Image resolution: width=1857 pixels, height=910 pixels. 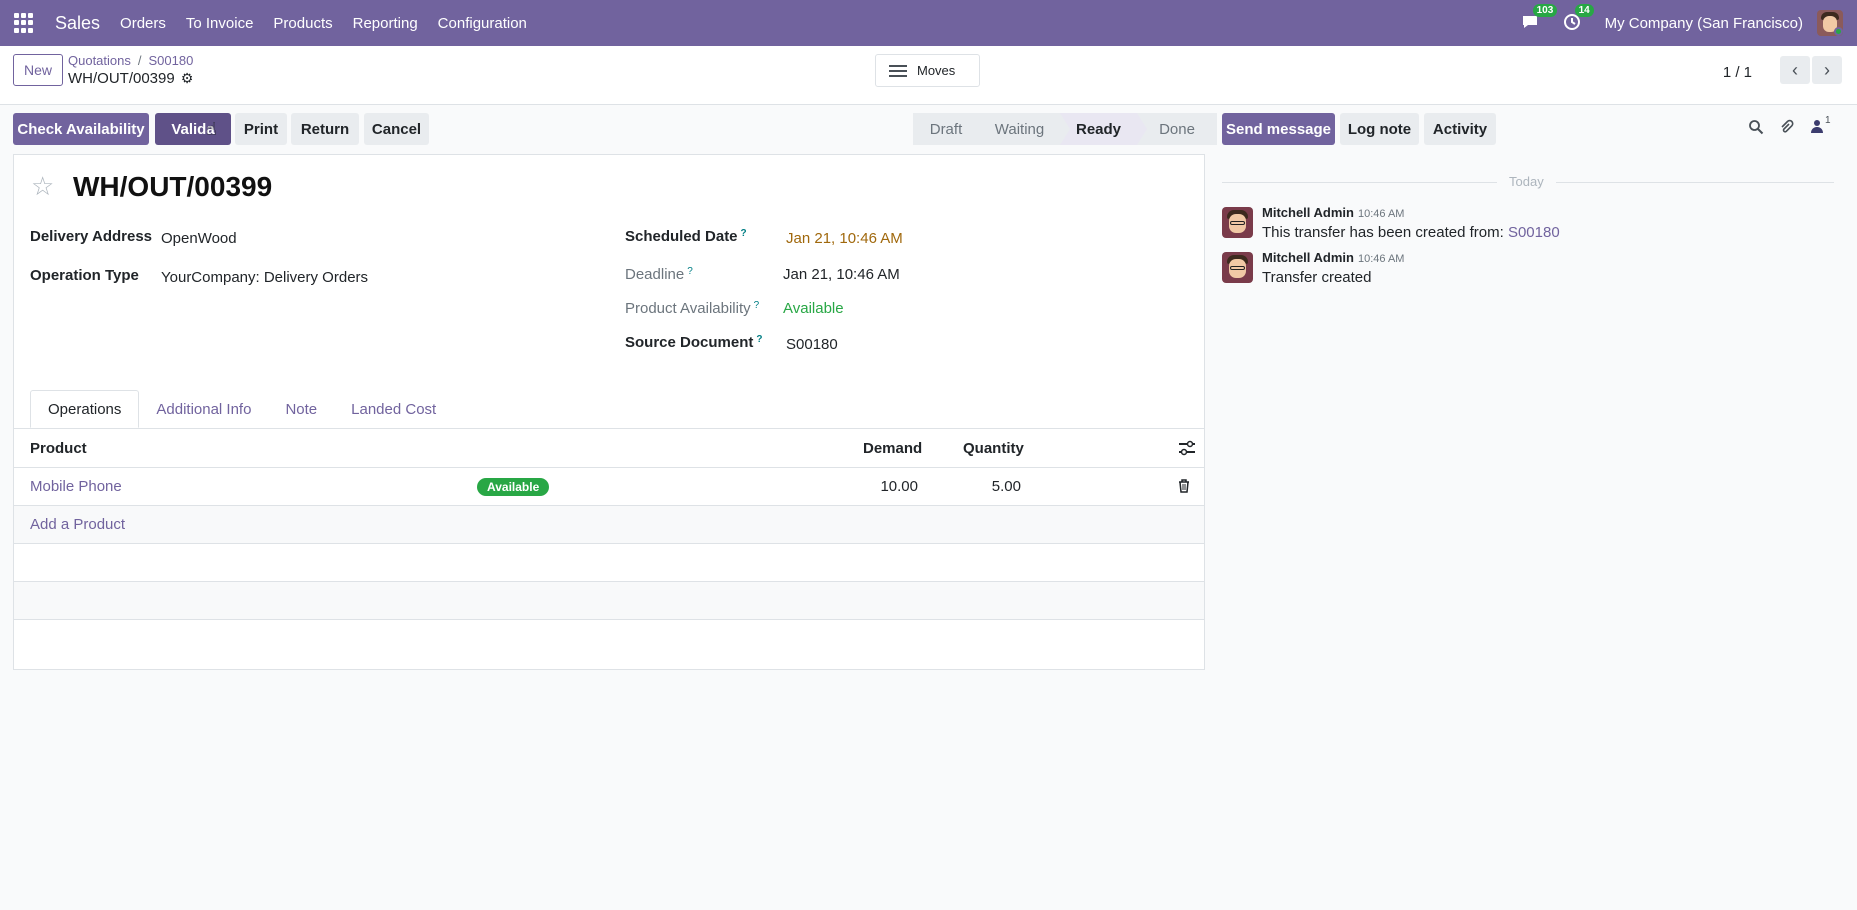 What do you see at coordinates (193, 129) in the screenshot?
I see `validate-button: Valida` at bounding box center [193, 129].